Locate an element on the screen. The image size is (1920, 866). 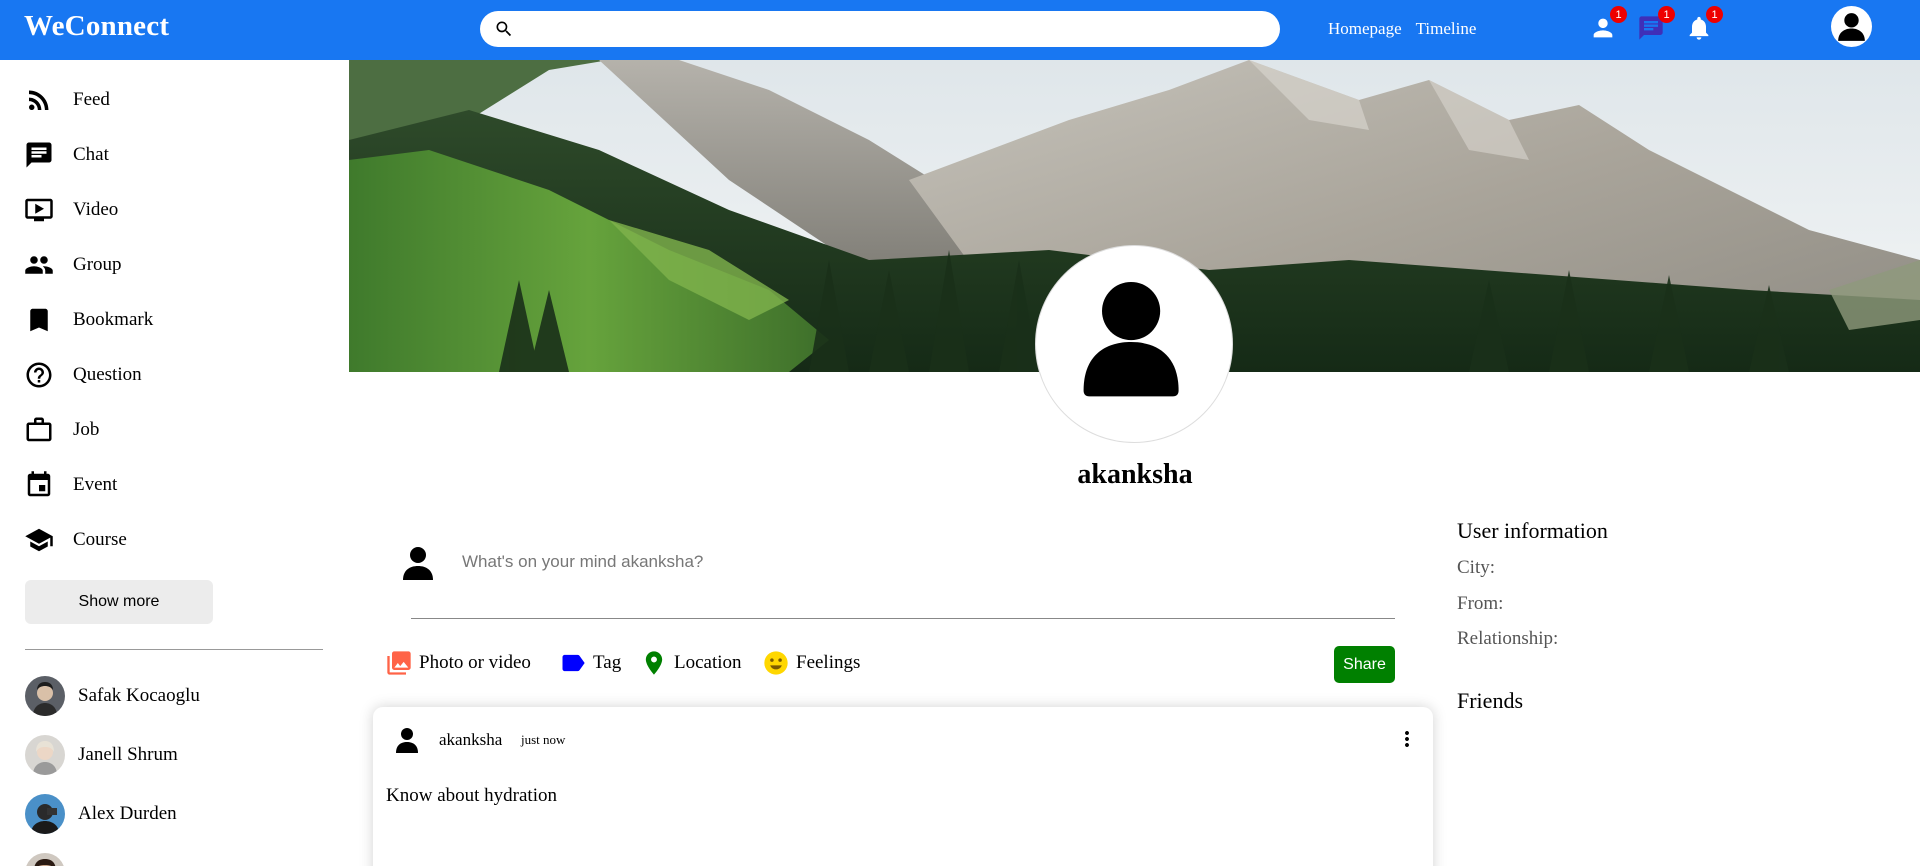
show-more-button: Show more is located at coordinates (119, 602).